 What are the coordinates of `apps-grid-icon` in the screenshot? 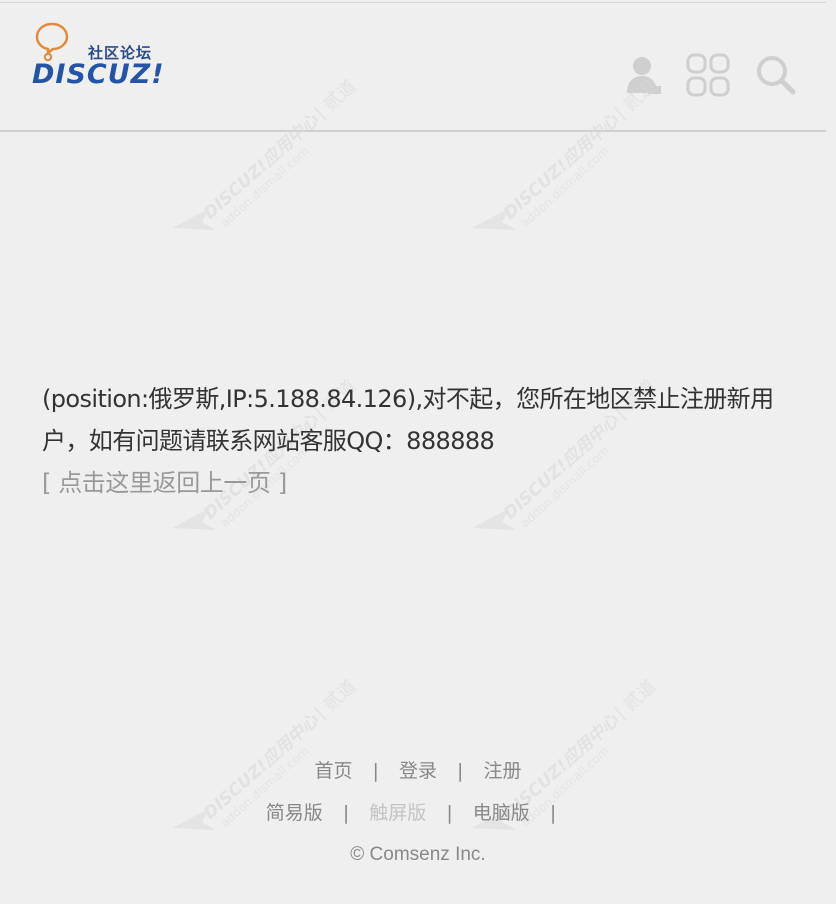 It's located at (708, 75).